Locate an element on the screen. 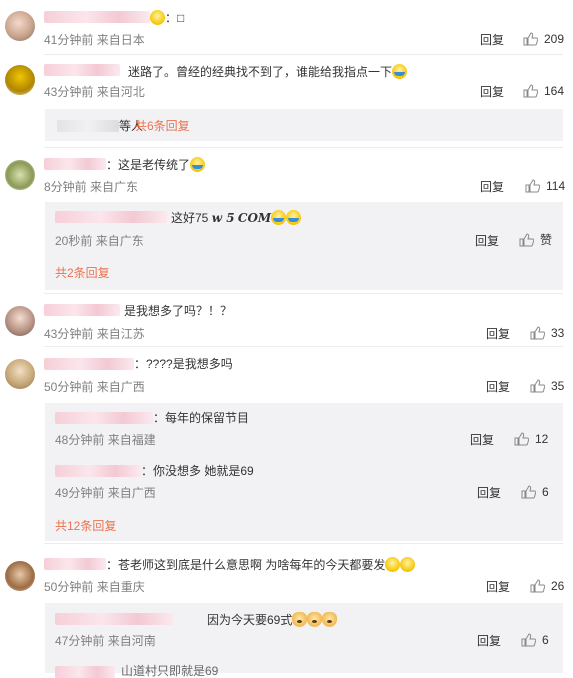 The height and width of the screenshot is (678, 573). like-button: 35 is located at coordinates (547, 386).